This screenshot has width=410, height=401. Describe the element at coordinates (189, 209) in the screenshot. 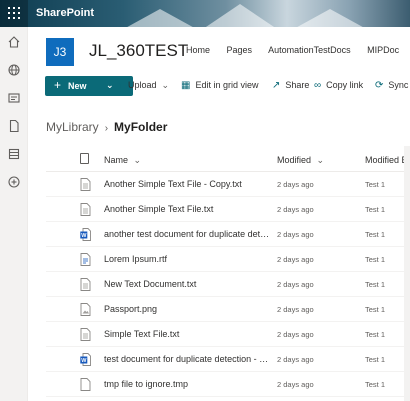

I see `file-name-link: Another Simple Text File.txt` at that location.